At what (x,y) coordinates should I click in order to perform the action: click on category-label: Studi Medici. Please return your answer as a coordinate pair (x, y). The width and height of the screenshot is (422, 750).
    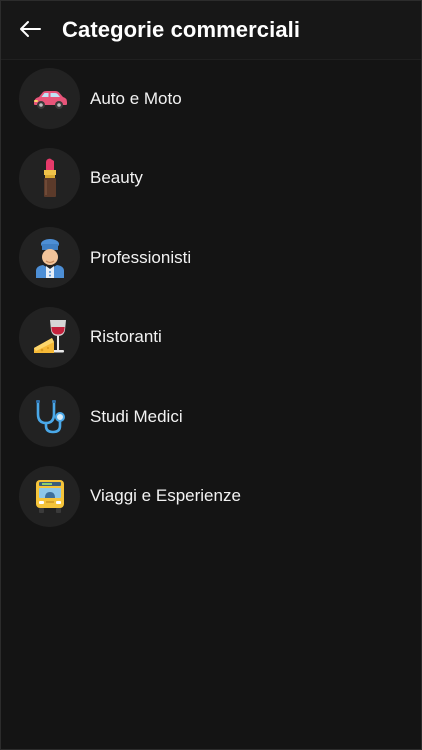
    Looking at the image, I should click on (136, 416).